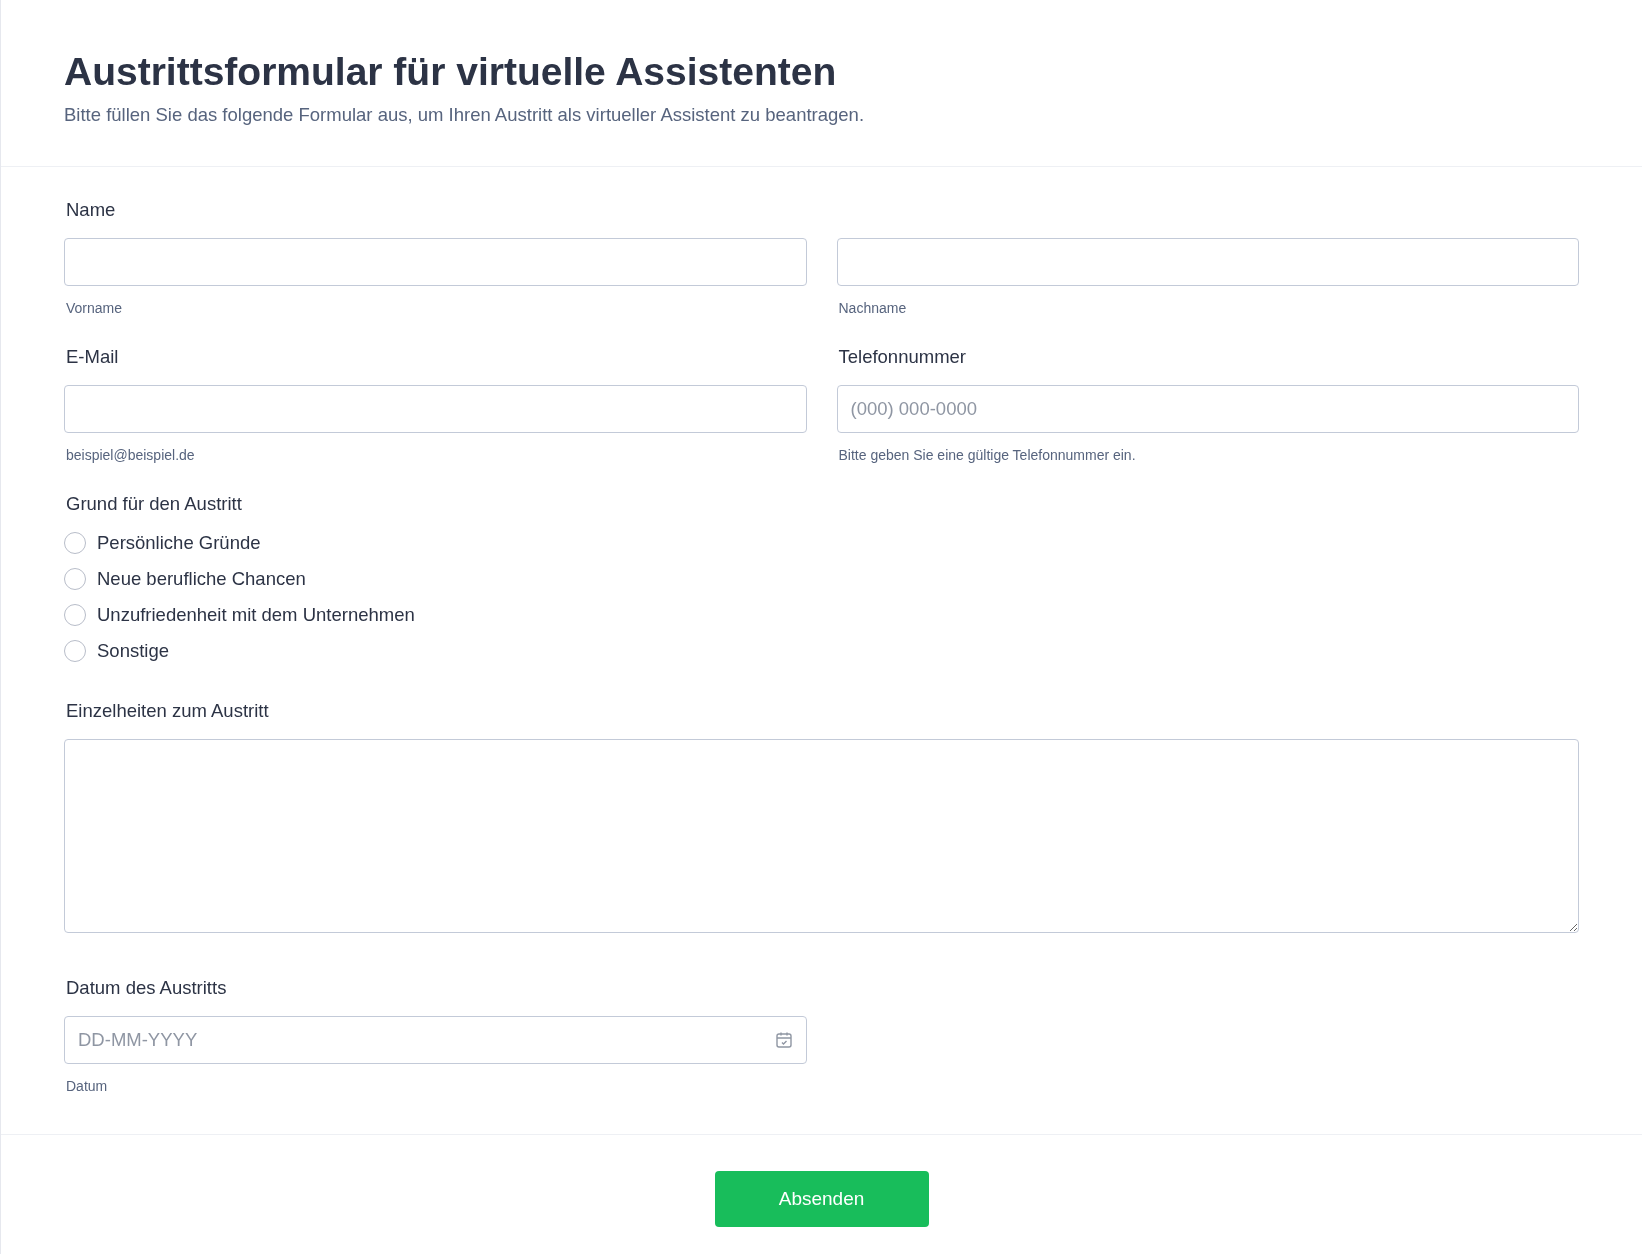 This screenshot has height=1254, width=1642. What do you see at coordinates (87, 1086) in the screenshot?
I see `field-sublabel: Datum` at bounding box center [87, 1086].